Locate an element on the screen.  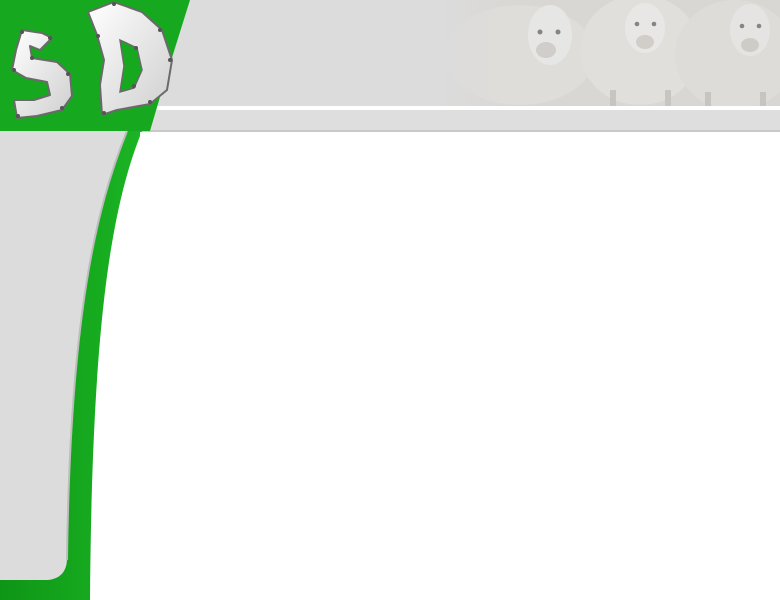
sheep-flock-icon is located at coordinates (610, 53).